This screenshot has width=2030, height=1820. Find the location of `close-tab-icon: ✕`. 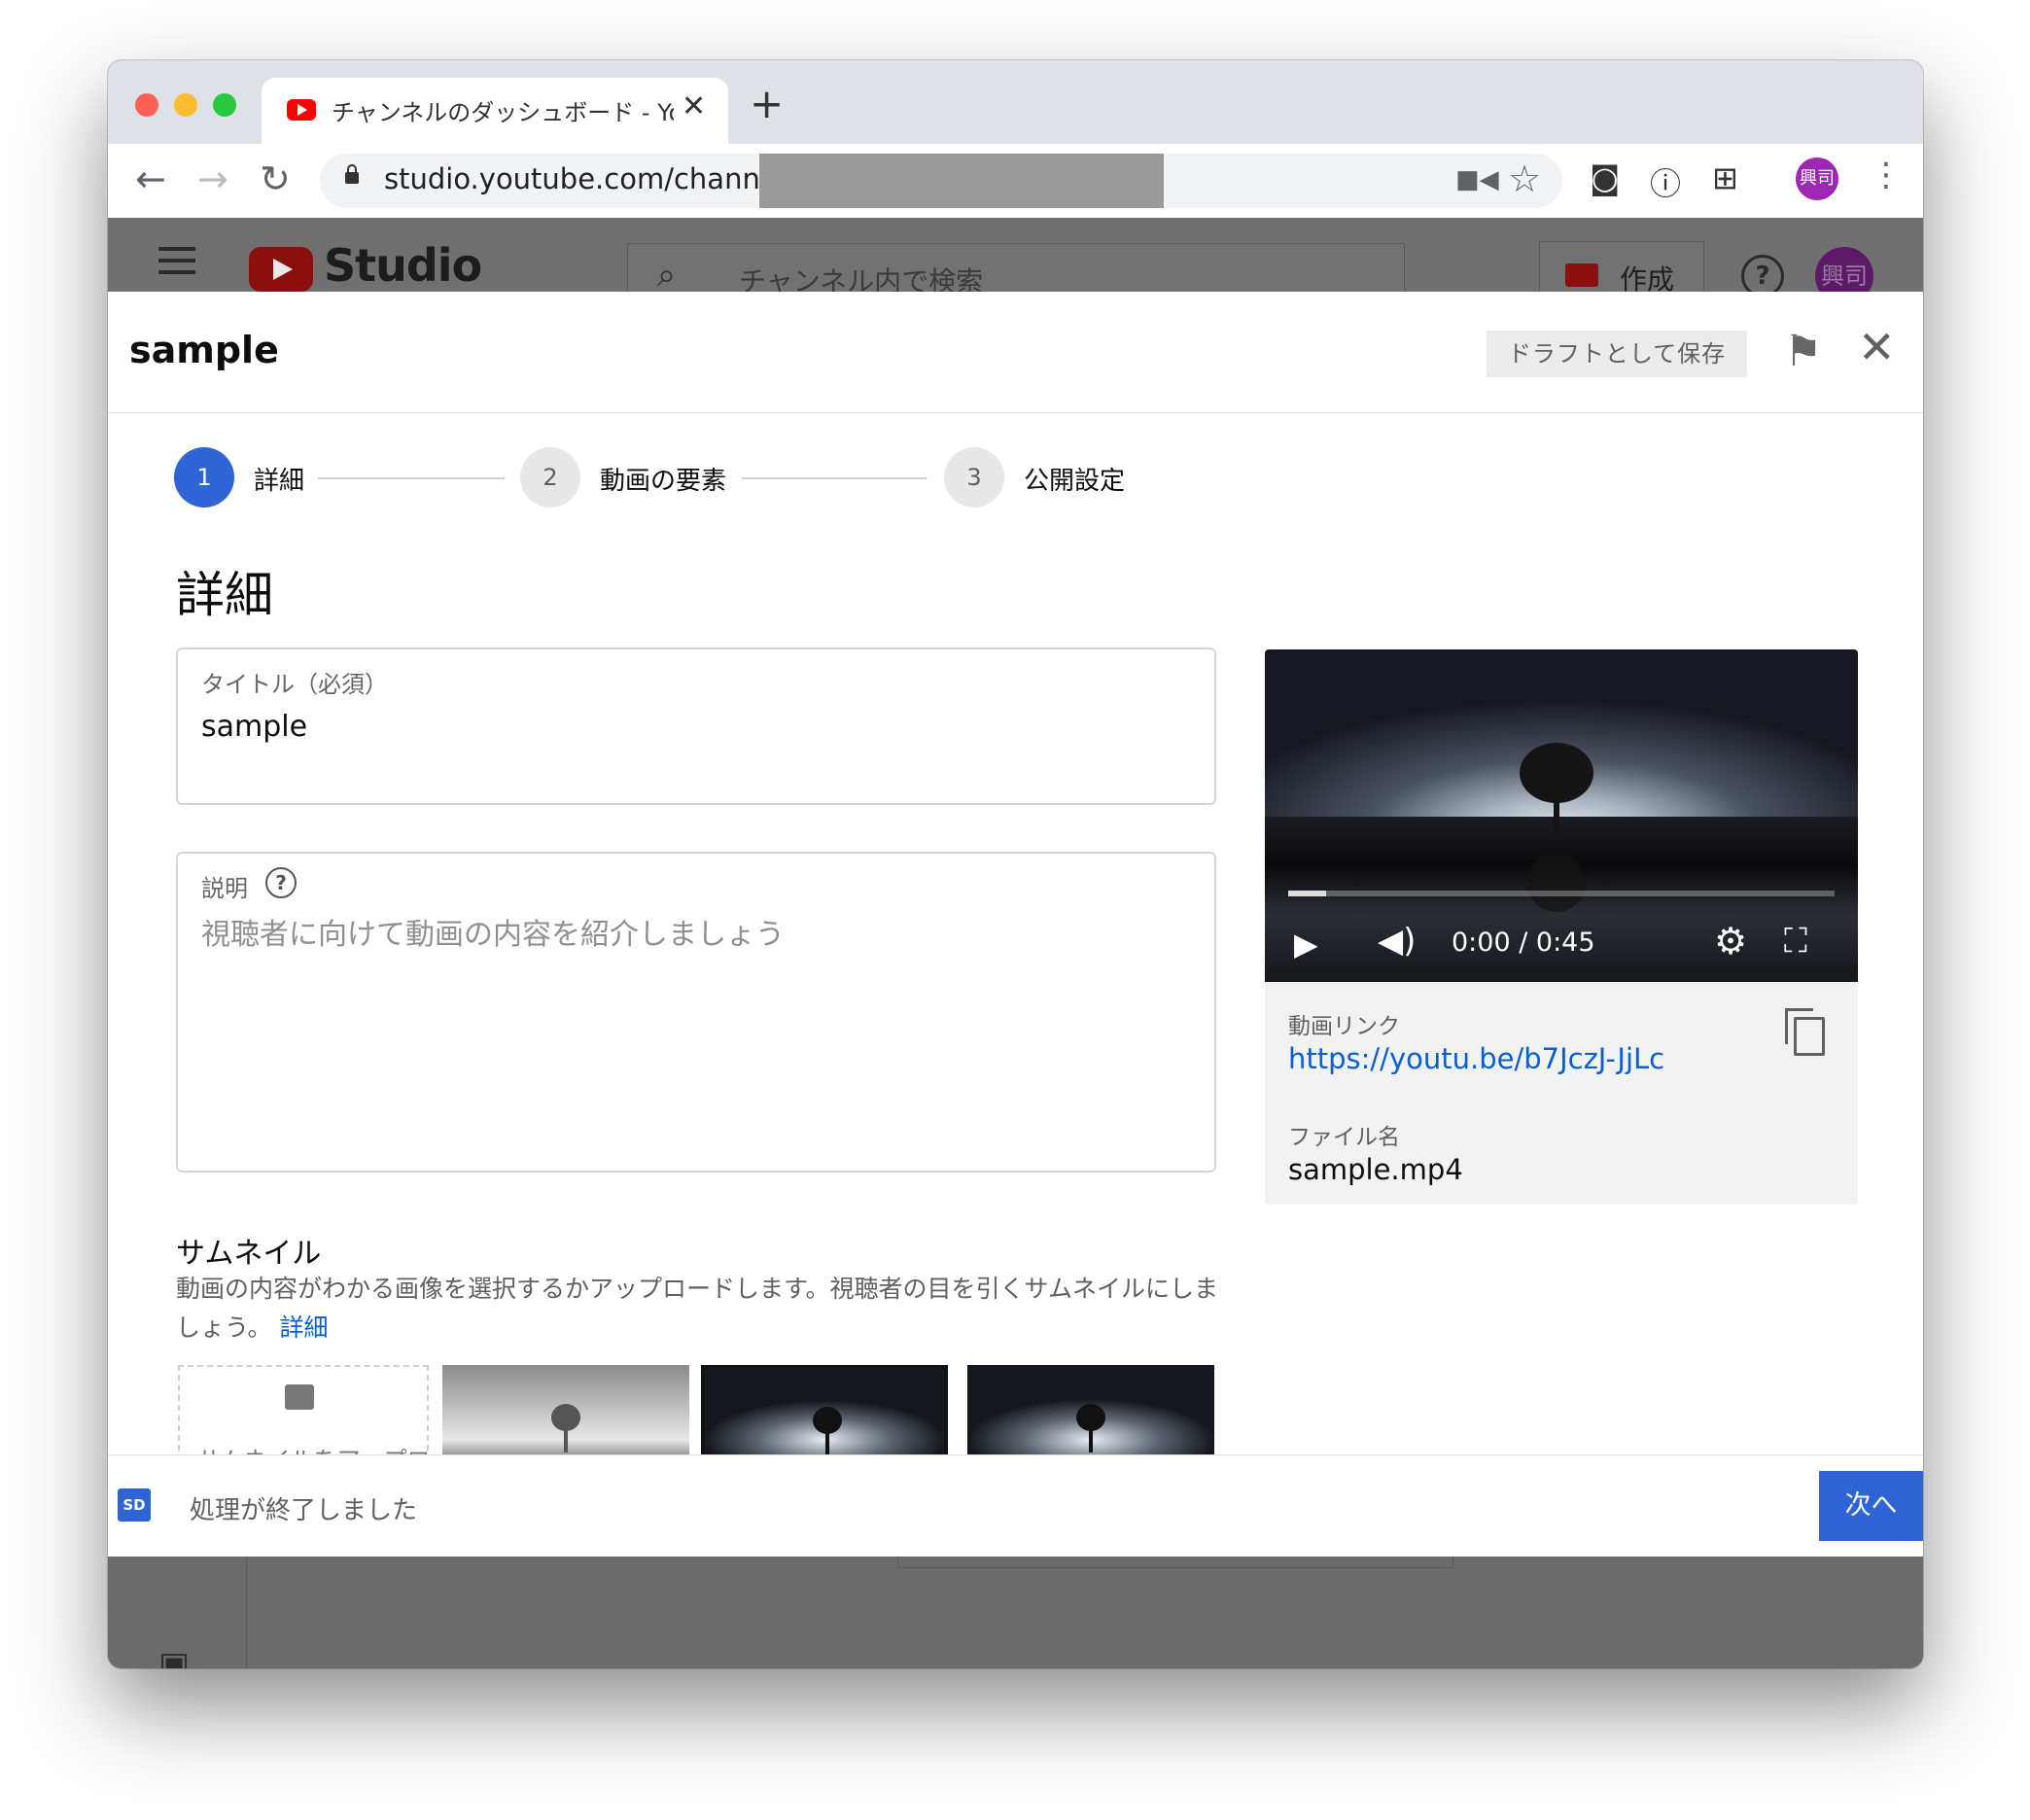

close-tab-icon: ✕ is located at coordinates (694, 106).